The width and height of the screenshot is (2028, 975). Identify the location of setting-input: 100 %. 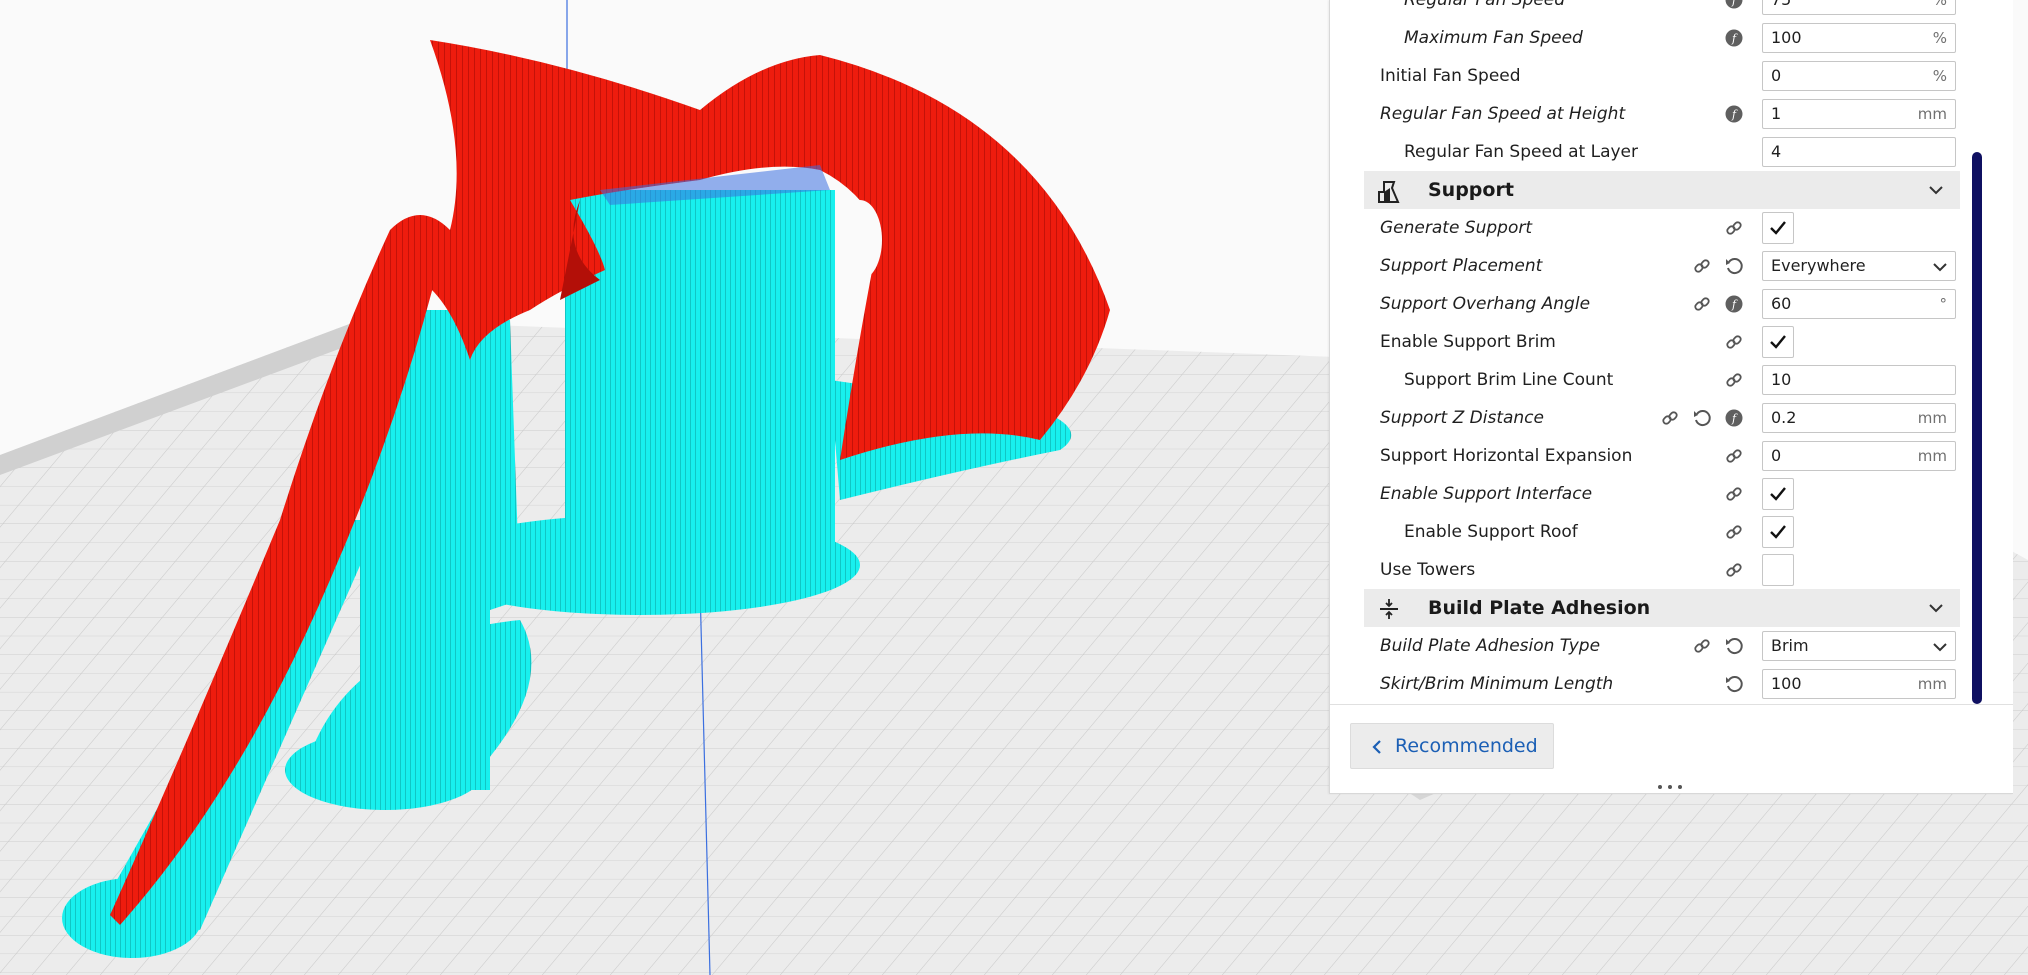
(1859, 38).